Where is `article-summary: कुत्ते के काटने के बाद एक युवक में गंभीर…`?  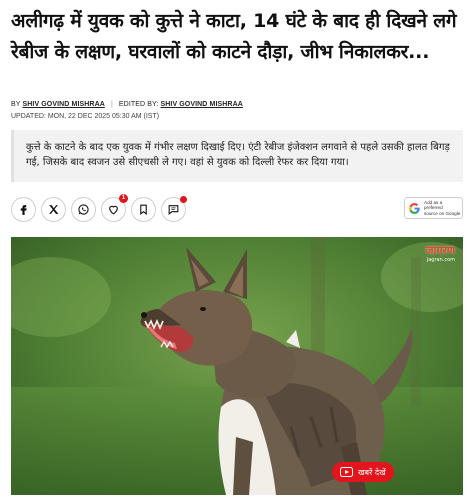
article-summary: कुत्ते के काटने के बाद एक युवक में गंभीर… is located at coordinates (237, 156).